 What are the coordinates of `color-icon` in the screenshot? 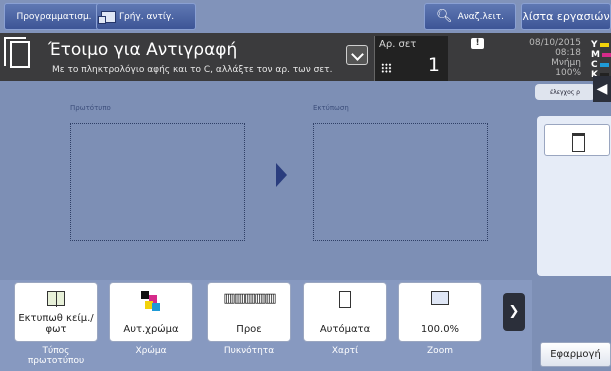 It's located at (151, 301).